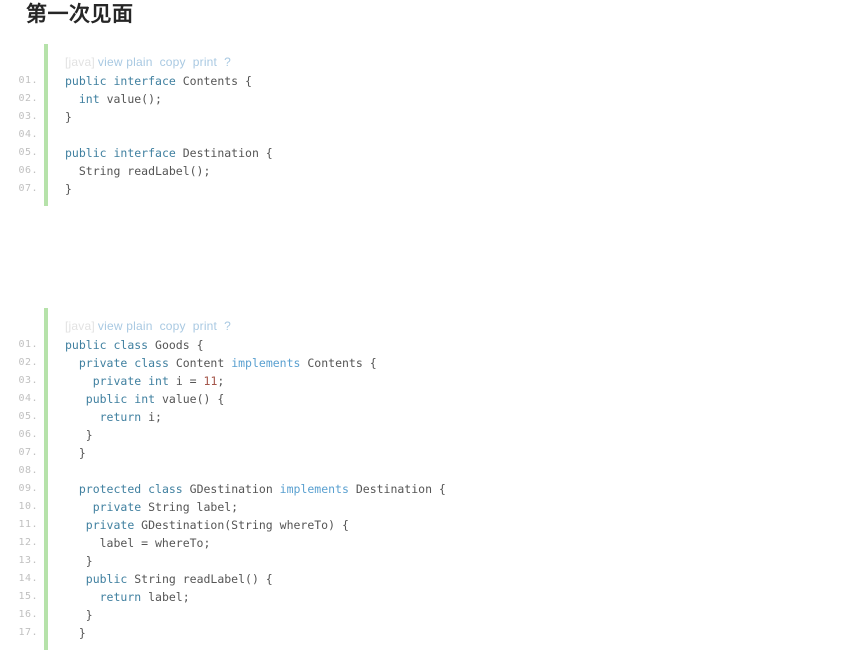  Describe the element at coordinates (144, 153) in the screenshot. I see `code-token-keyword: interface` at that location.